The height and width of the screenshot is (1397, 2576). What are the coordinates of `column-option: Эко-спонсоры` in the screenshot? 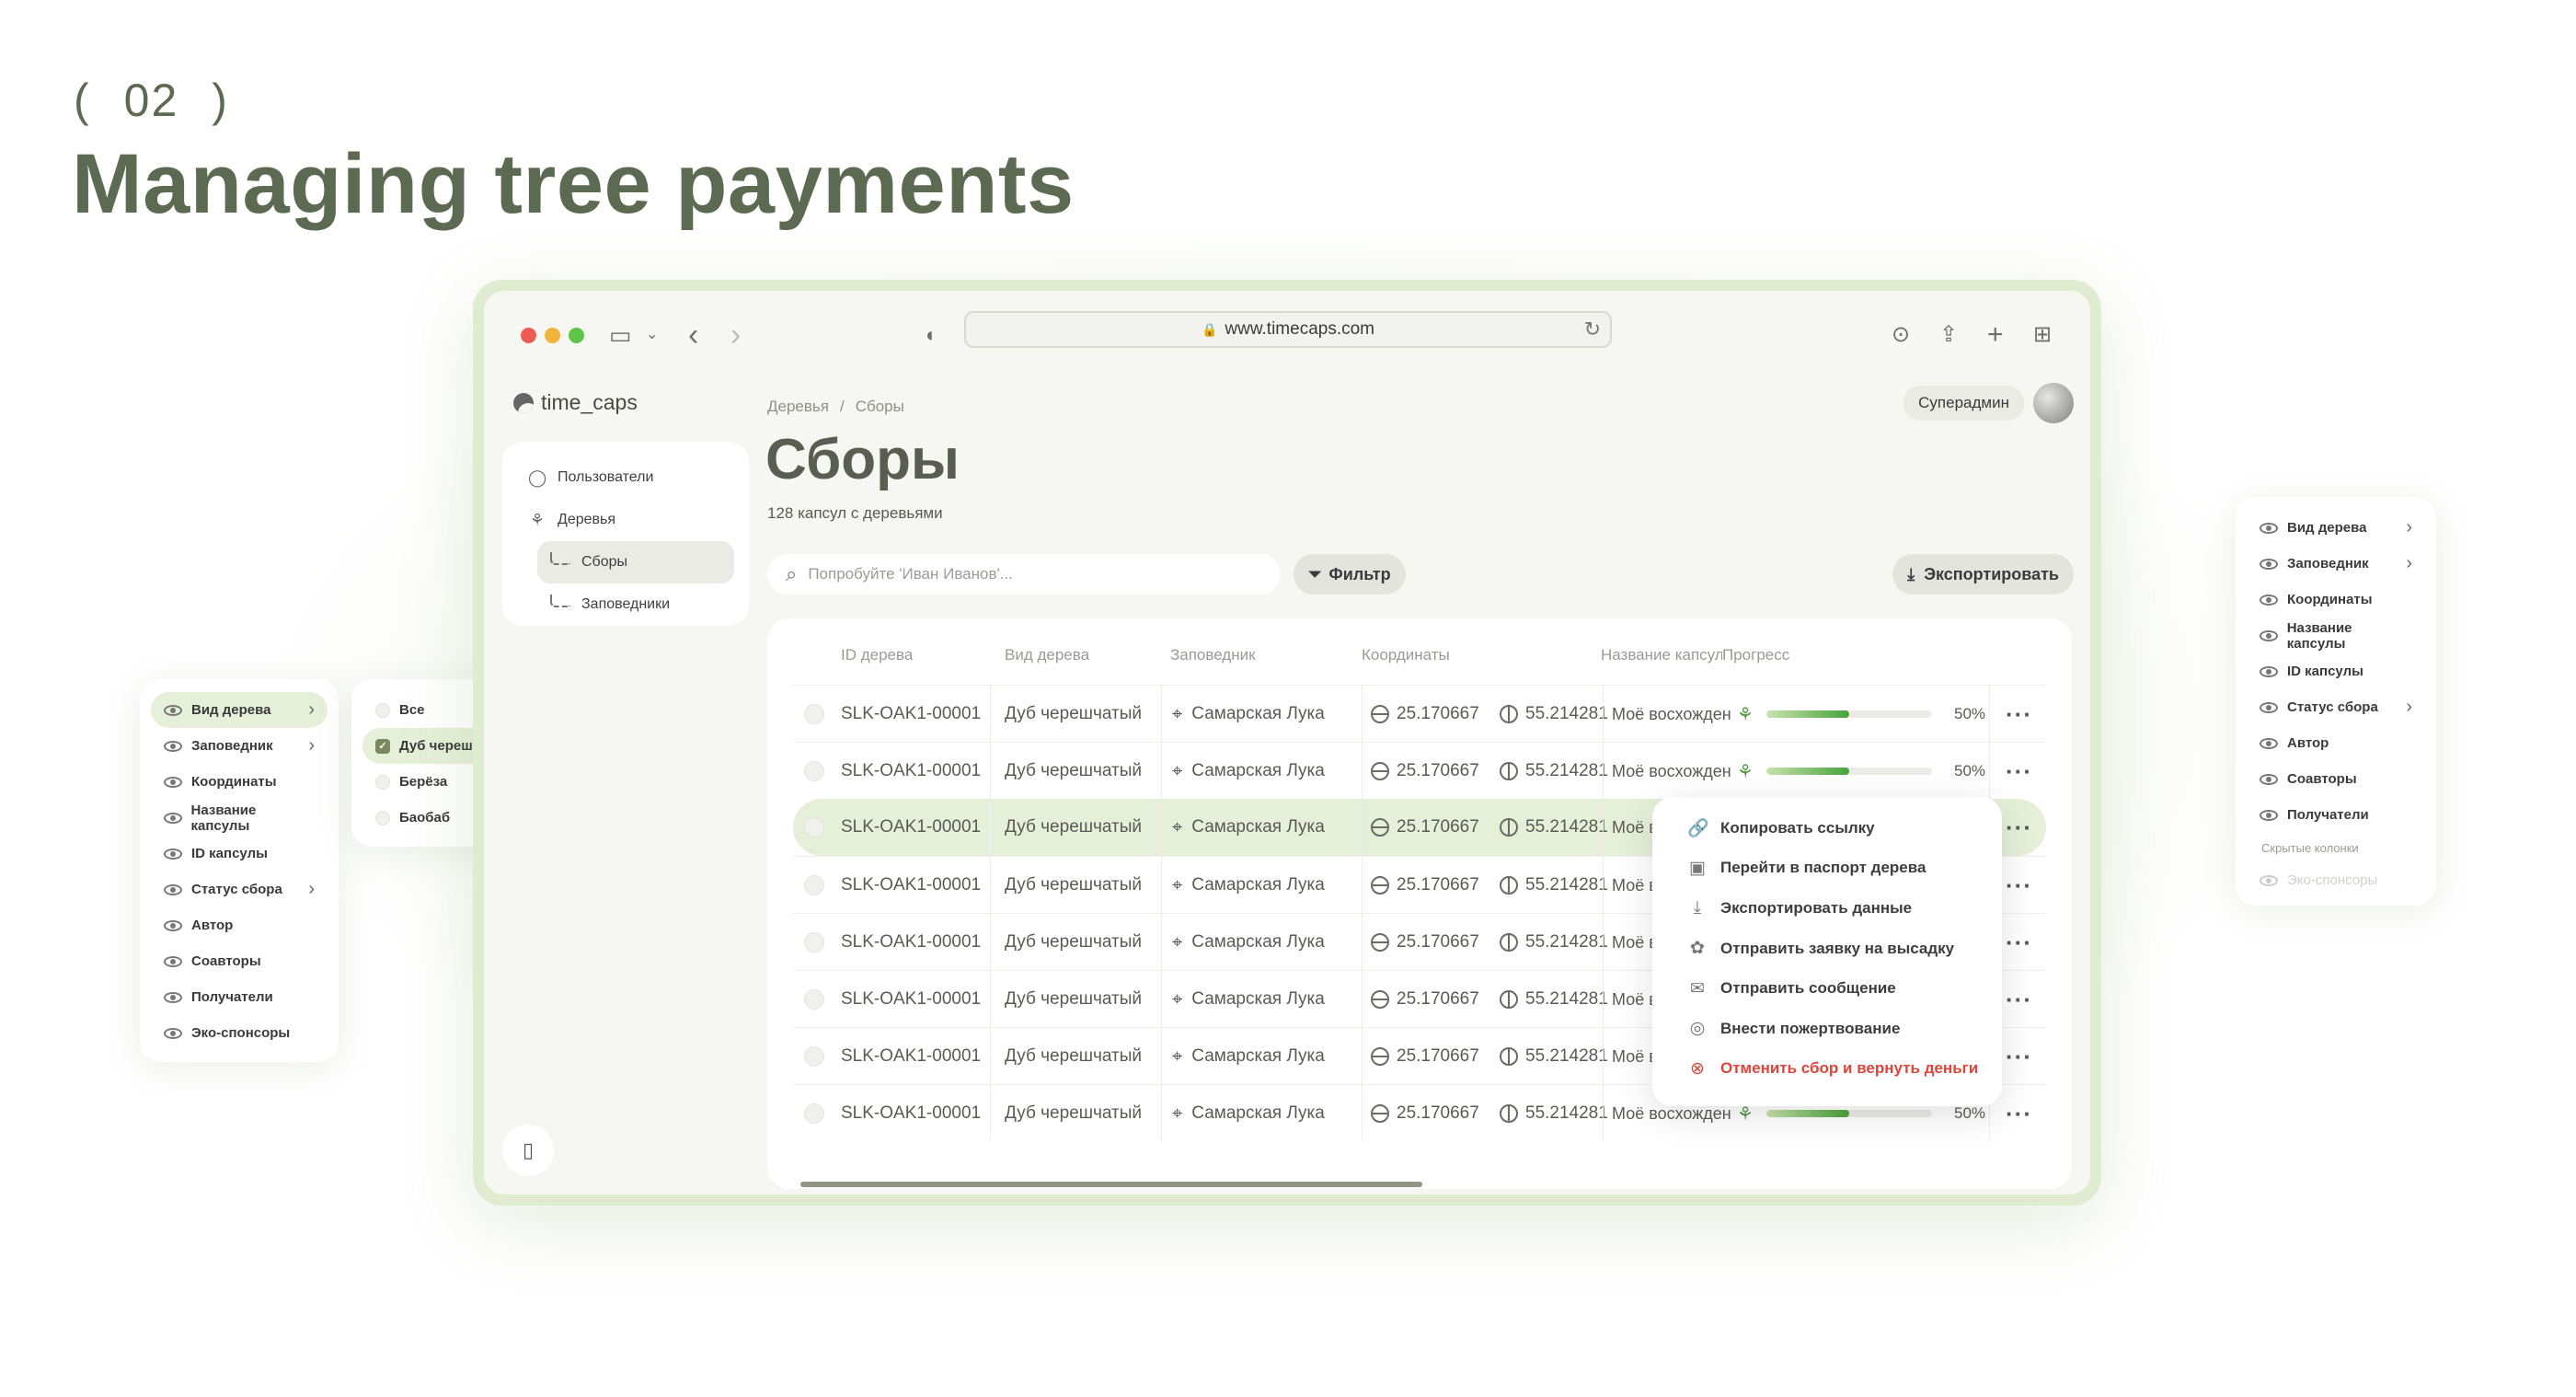 It's located at (240, 1033).